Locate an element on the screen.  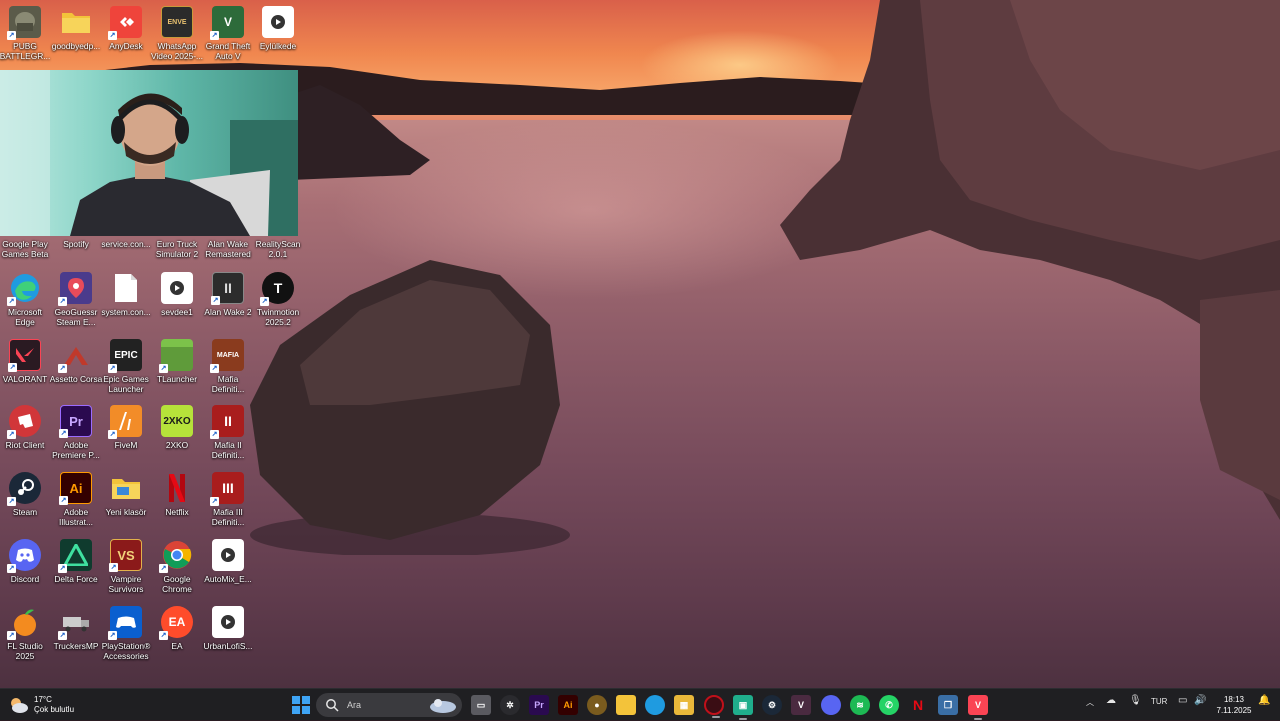
desktop-icon-alan-wake-remastered: Alan Wake Remastered is located at coordinates (228, 249).